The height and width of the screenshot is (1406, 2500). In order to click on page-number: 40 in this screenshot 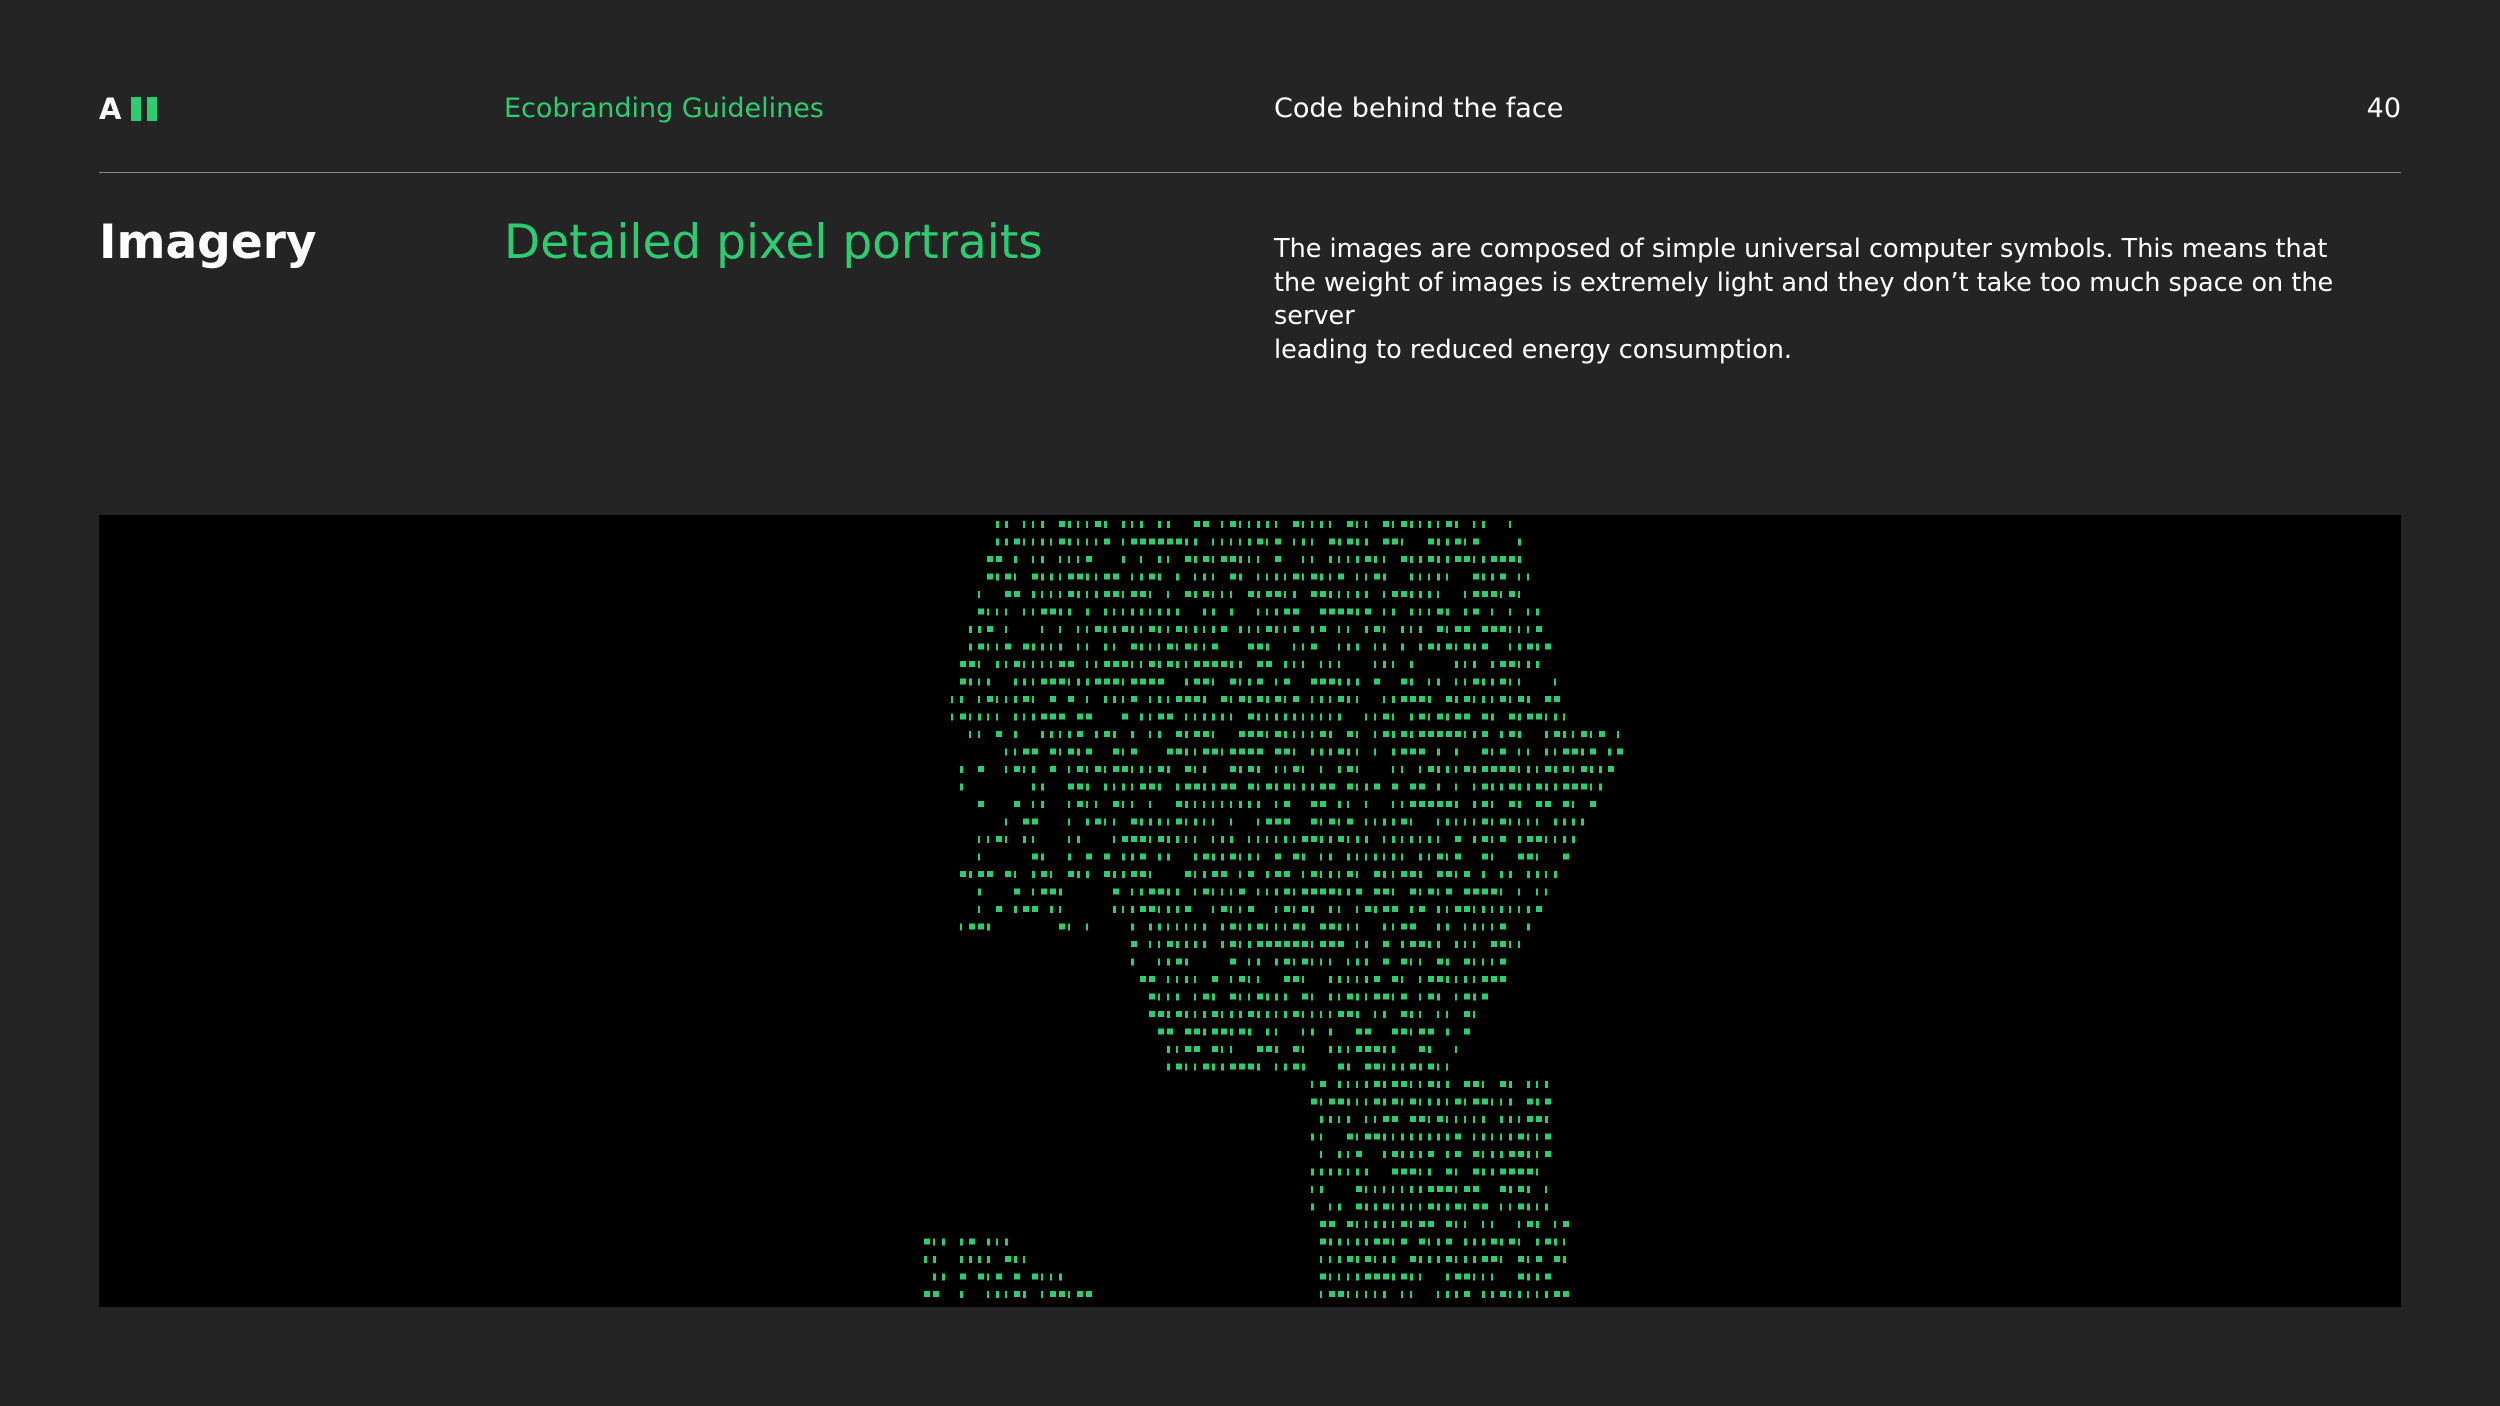, I will do `click(2383, 108)`.